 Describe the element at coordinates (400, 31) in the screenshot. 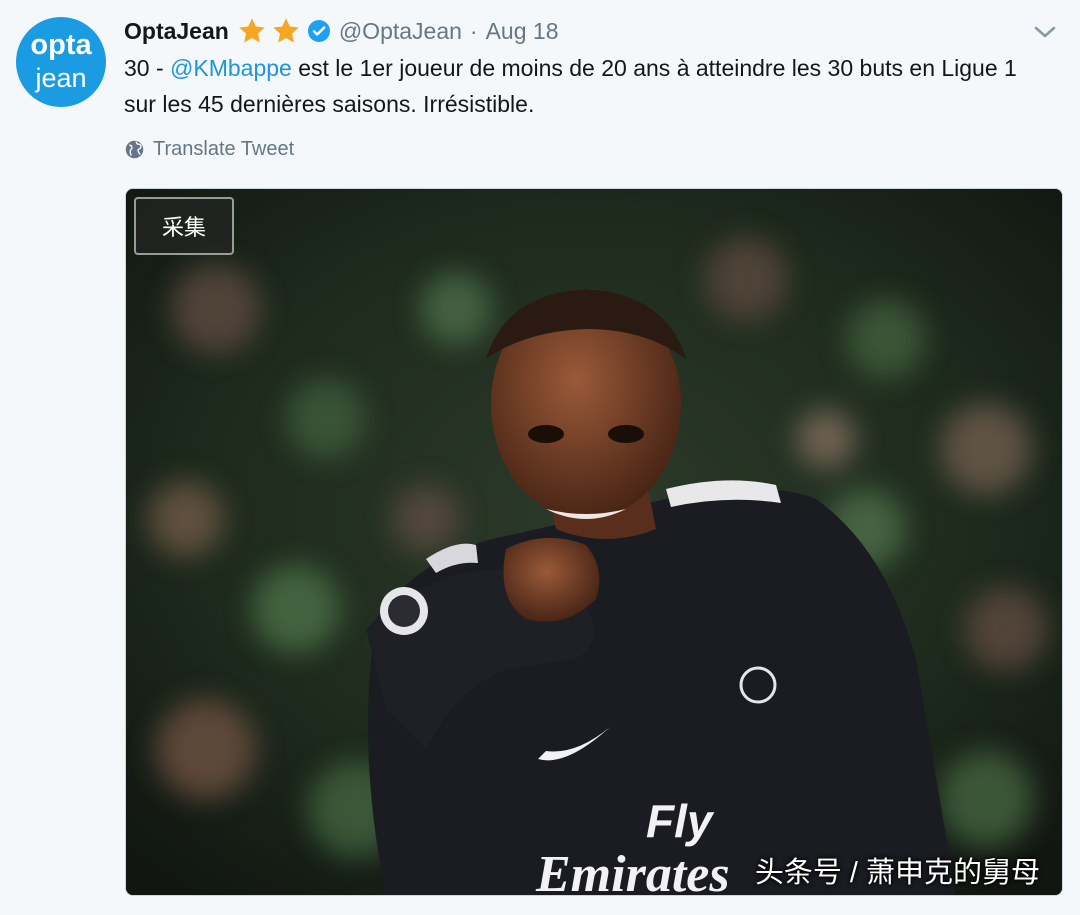

I see `user-handle: @OptaJean` at that location.